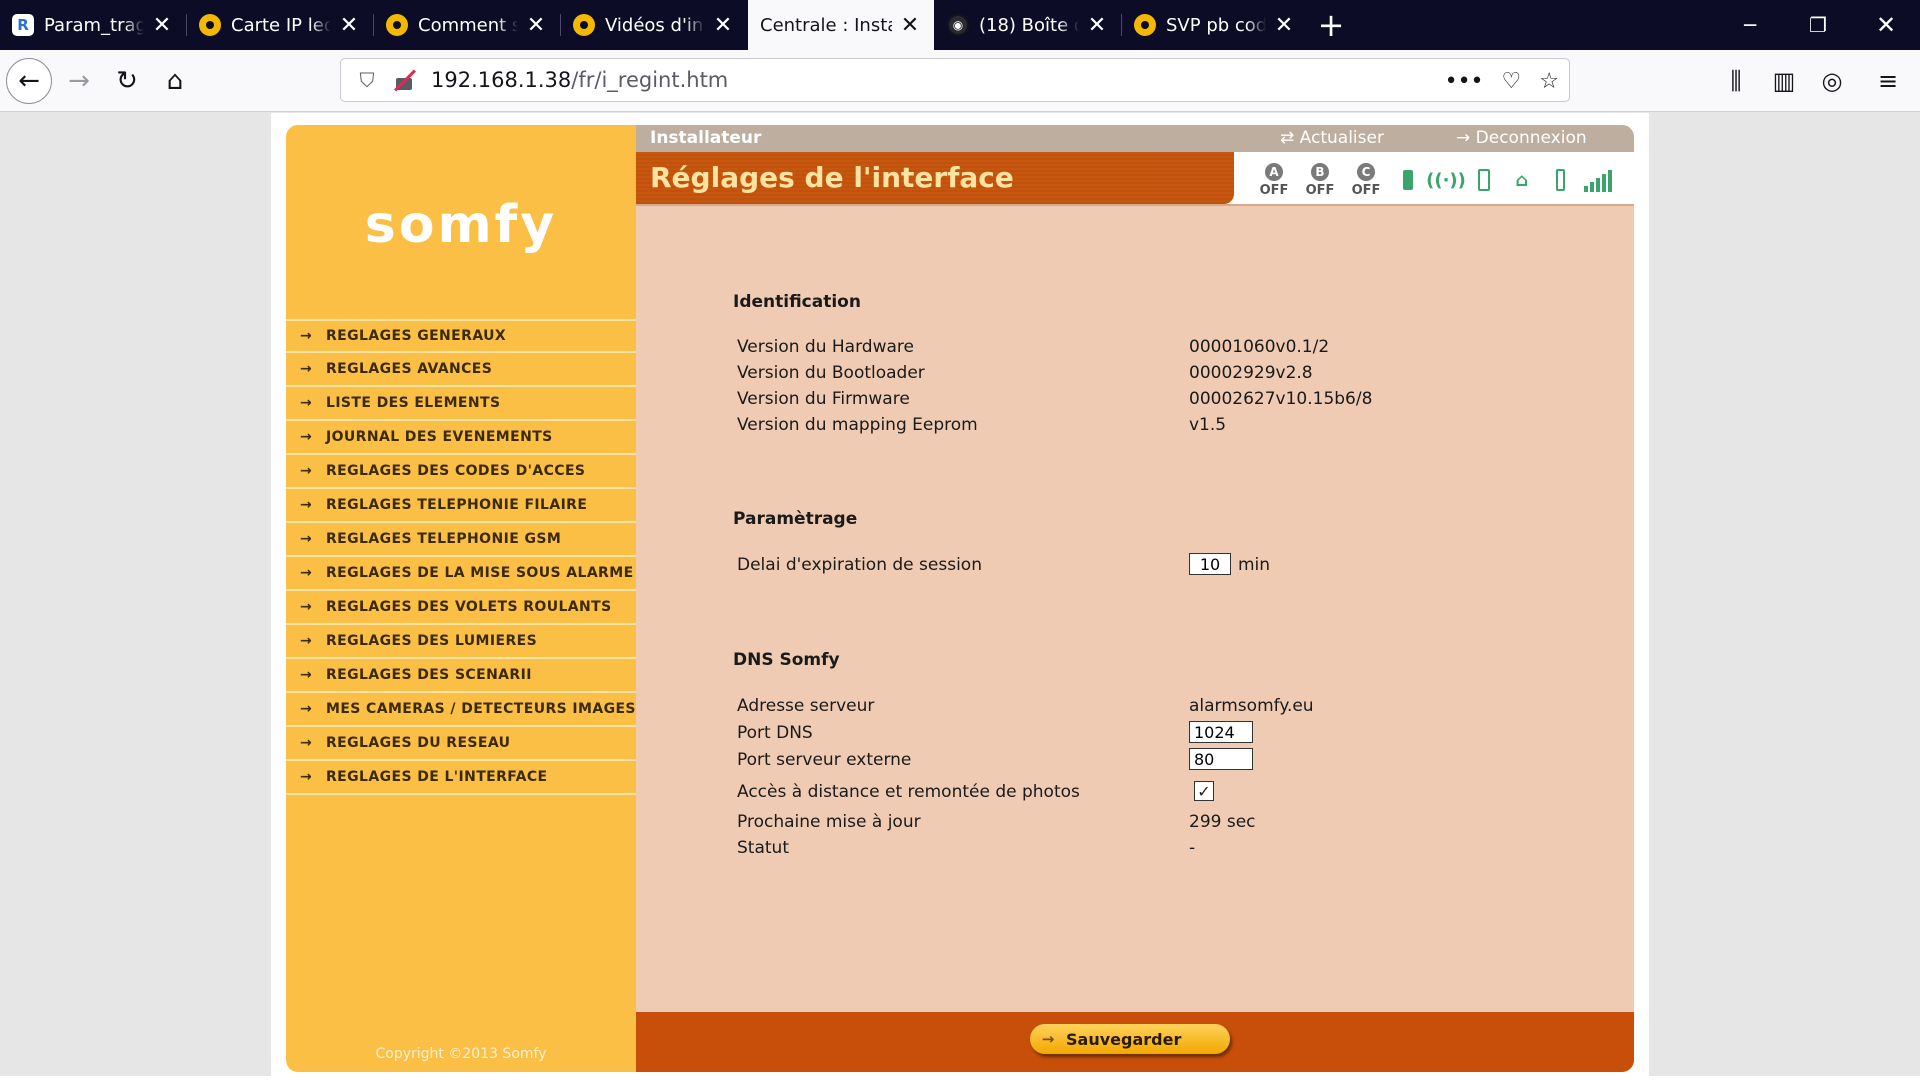 The width and height of the screenshot is (1920, 1080). I want to click on browser-tab: Carte IP led rouge ✕, so click(280, 25).